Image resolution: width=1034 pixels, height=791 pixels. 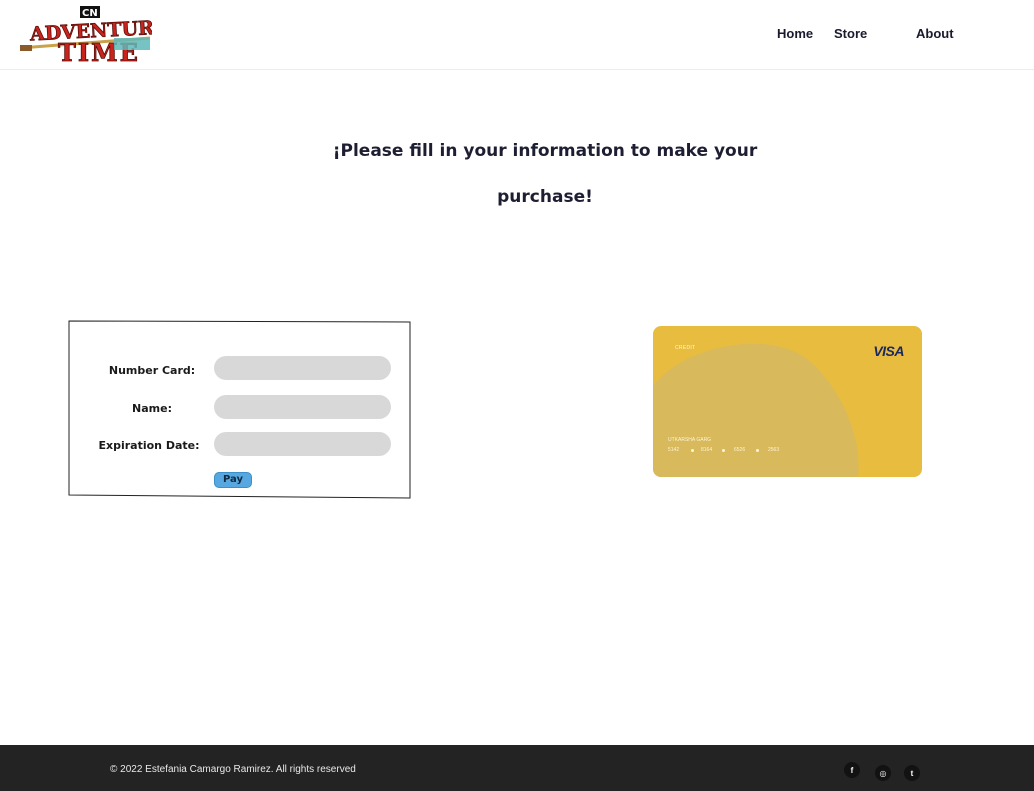 I want to click on payment-form: Number Card: Name: Expiration Date: Pay, so click(x=239, y=409).